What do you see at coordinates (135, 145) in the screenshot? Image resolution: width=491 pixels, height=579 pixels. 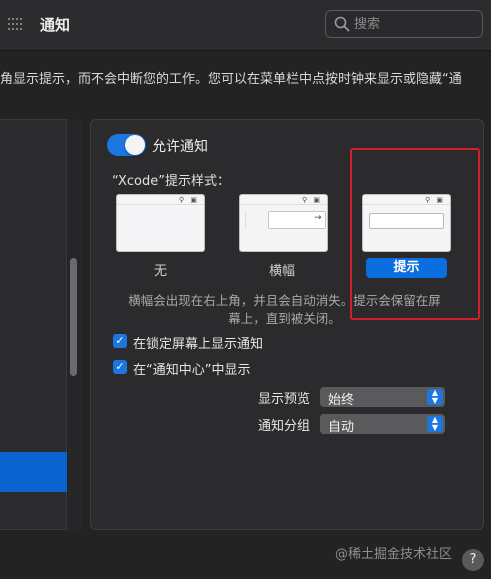 I see `toggle-knob` at bounding box center [135, 145].